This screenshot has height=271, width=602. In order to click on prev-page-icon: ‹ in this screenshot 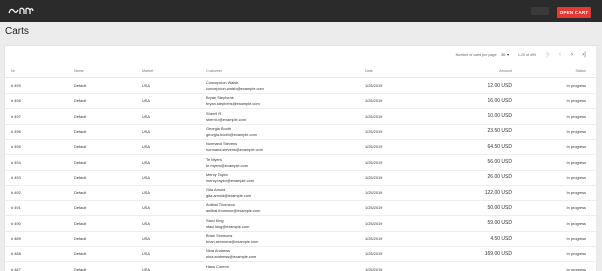, I will do `click(560, 55)`.